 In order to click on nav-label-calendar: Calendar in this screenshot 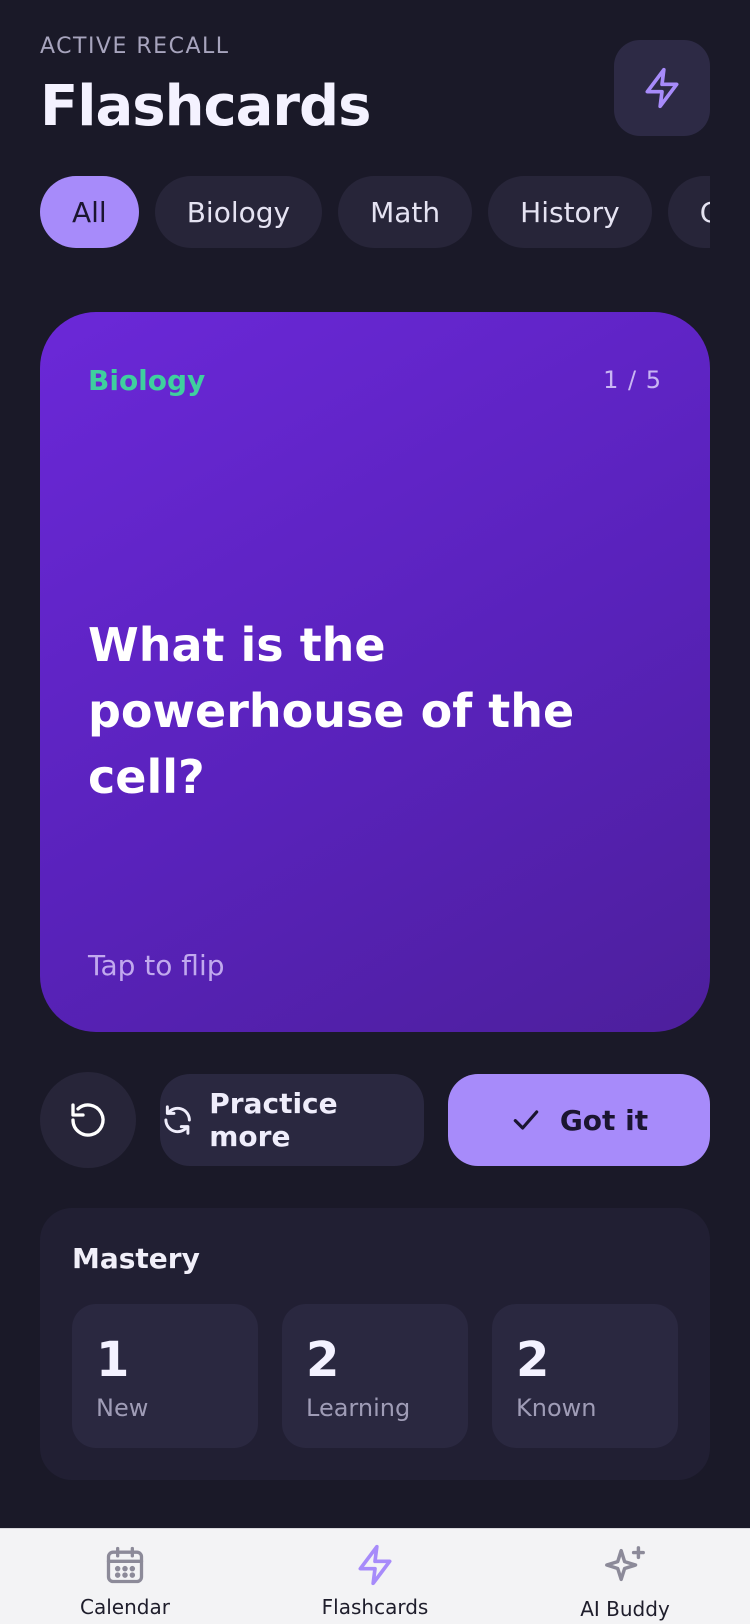, I will do `click(125, 1607)`.